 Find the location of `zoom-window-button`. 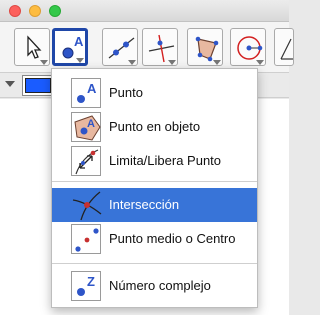

zoom-window-button is located at coordinates (55, 11).